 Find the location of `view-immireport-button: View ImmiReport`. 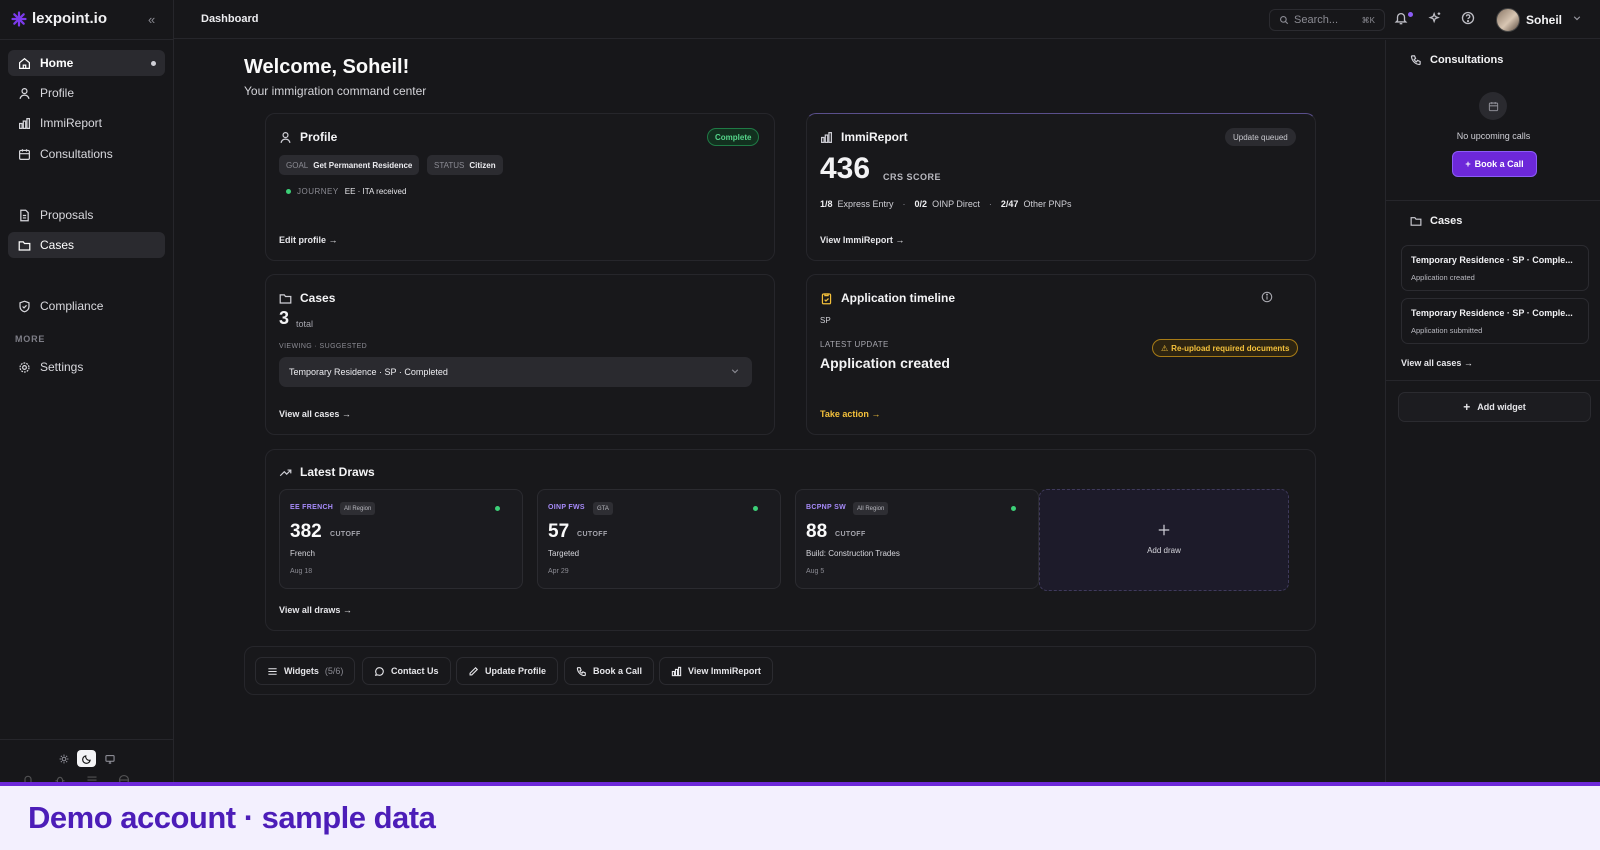

view-immireport-button: View ImmiReport is located at coordinates (716, 671).